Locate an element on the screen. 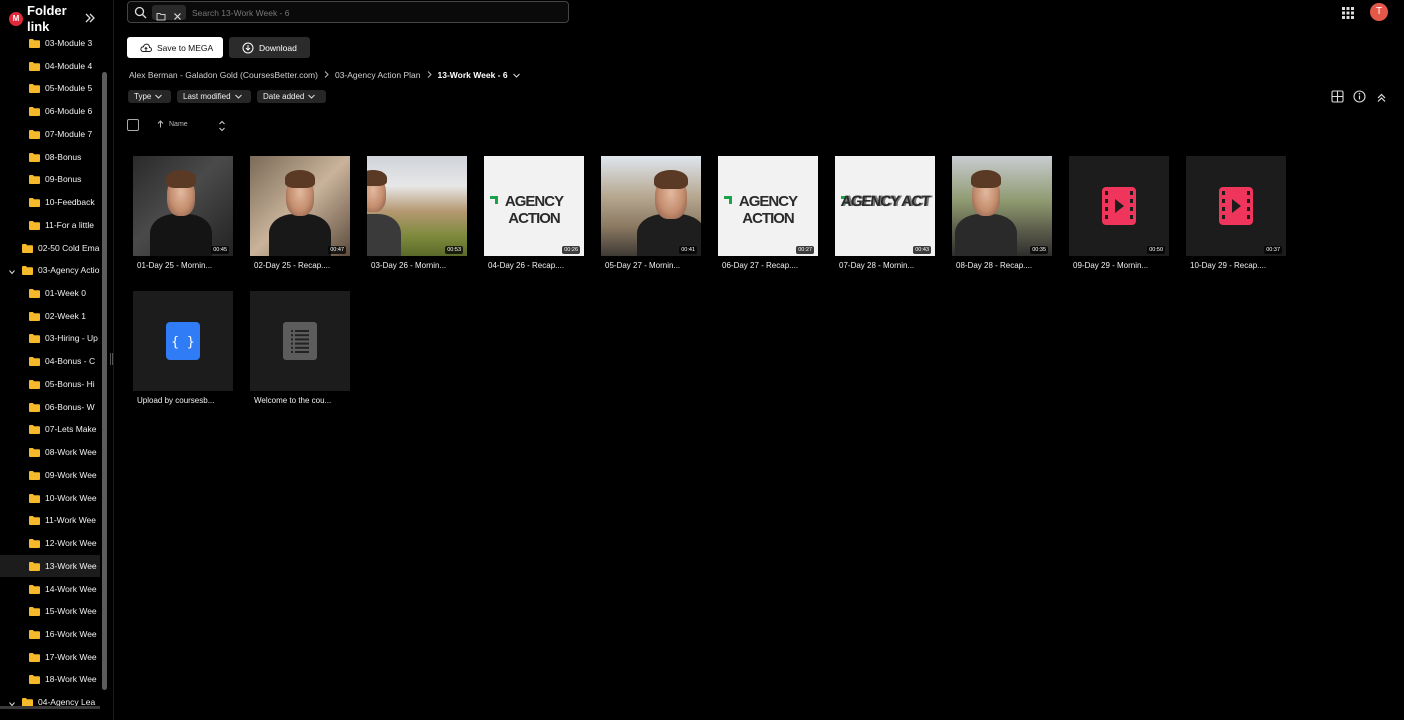 This screenshot has width=1404, height=720. sidebar-folder-label: 04-Module 4 is located at coordinates (69, 65).